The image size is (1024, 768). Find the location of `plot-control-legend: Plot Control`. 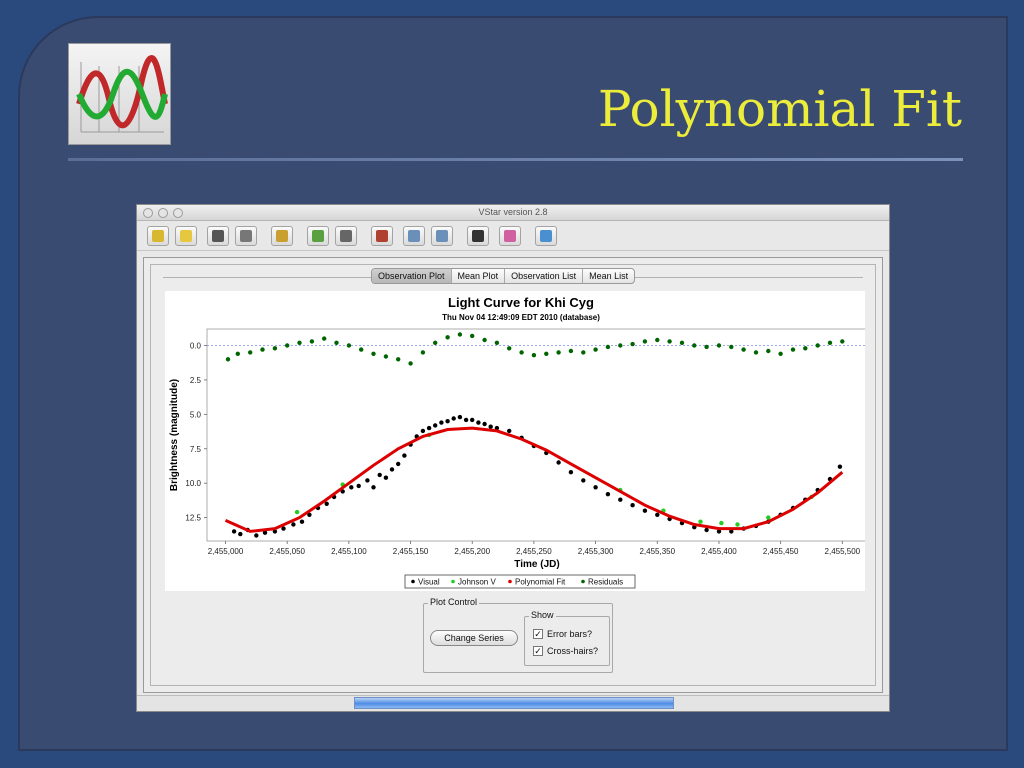

plot-control-legend: Plot Control is located at coordinates (454, 602).